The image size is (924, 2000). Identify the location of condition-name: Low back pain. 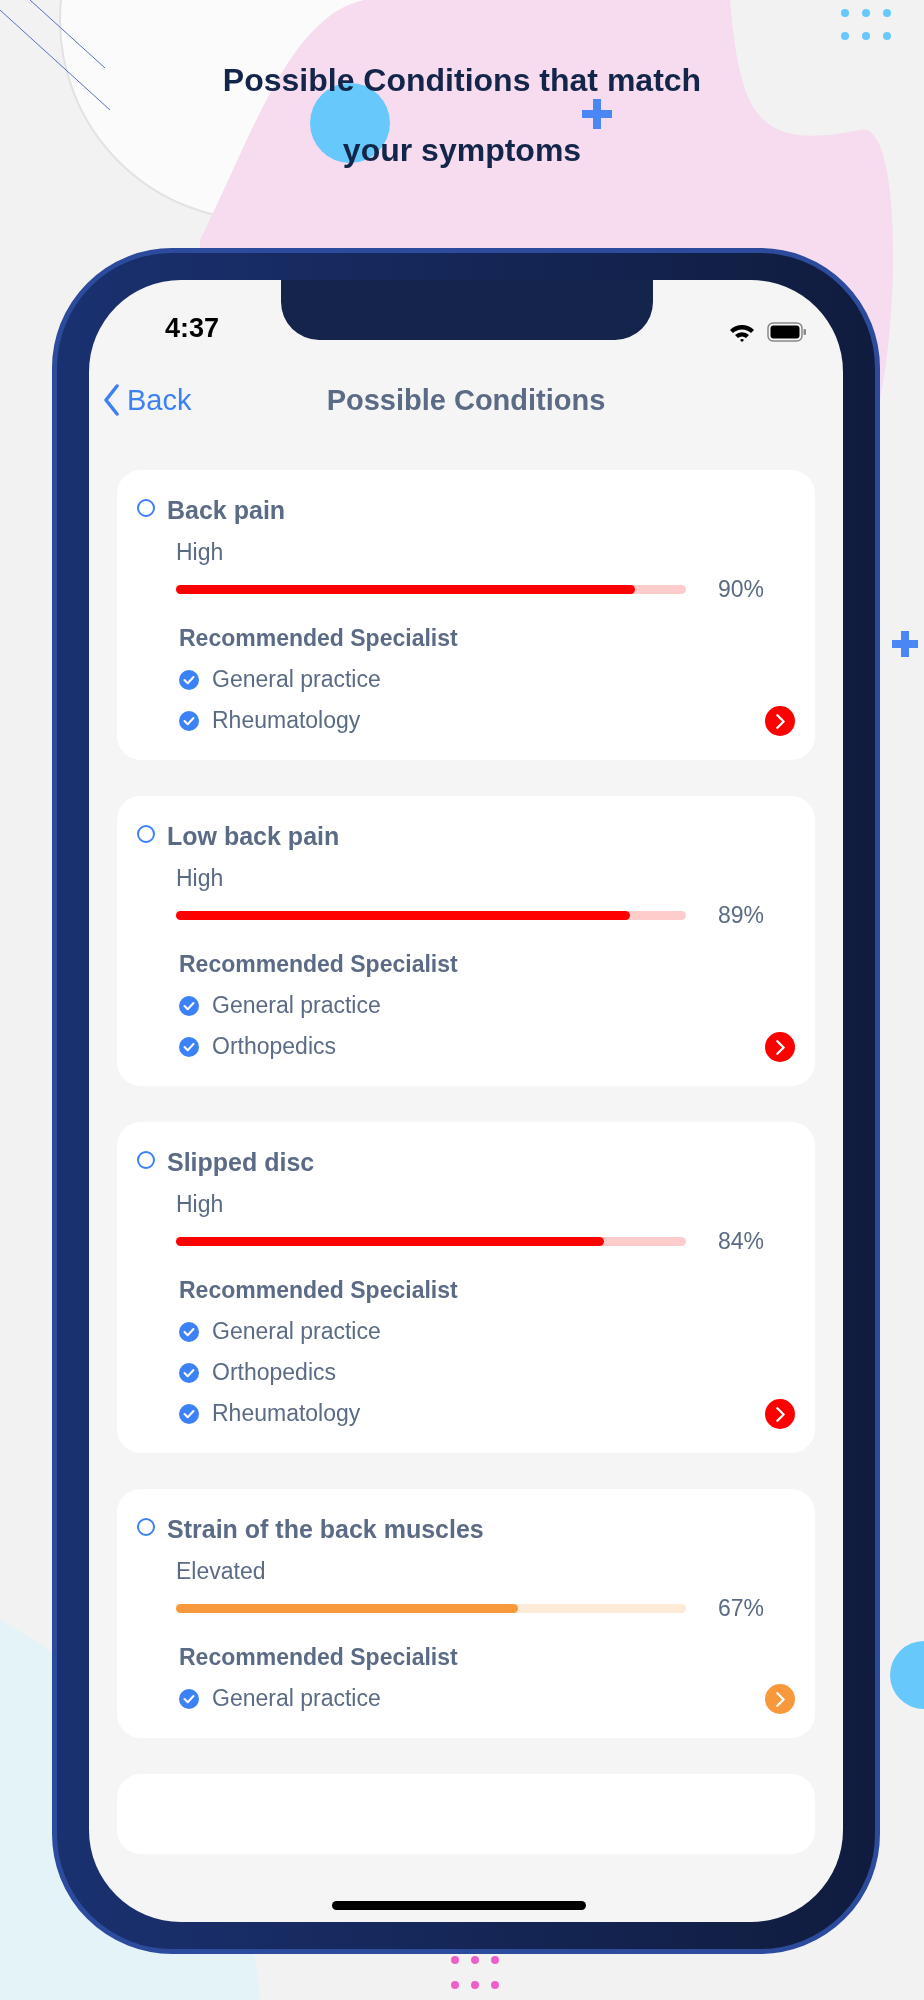
(253, 836).